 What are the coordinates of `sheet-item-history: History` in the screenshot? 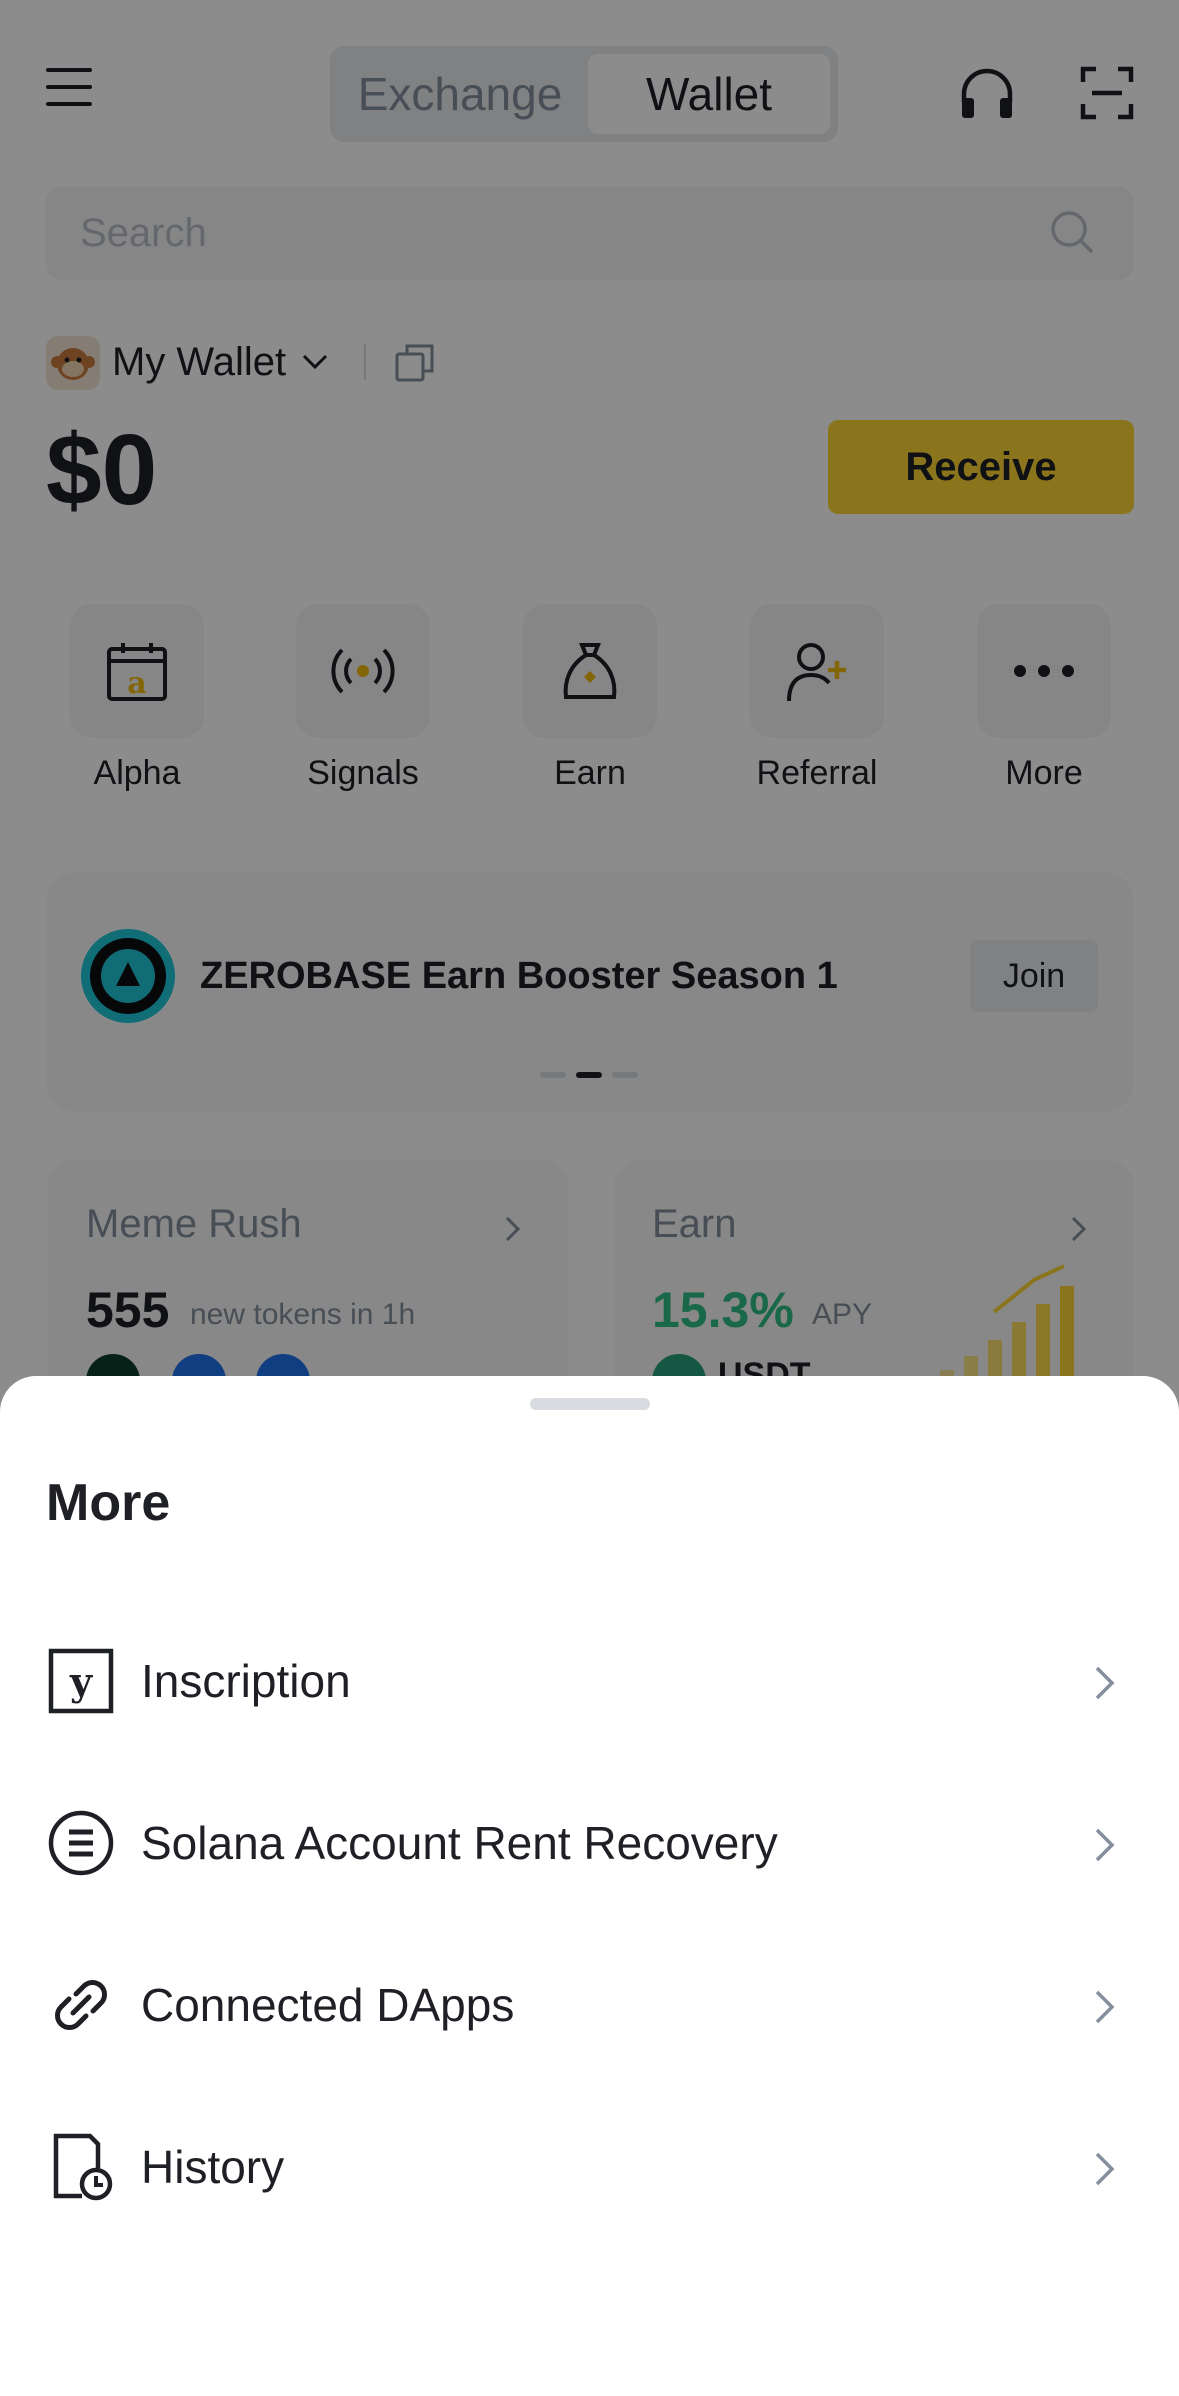 It's located at (589, 2164).